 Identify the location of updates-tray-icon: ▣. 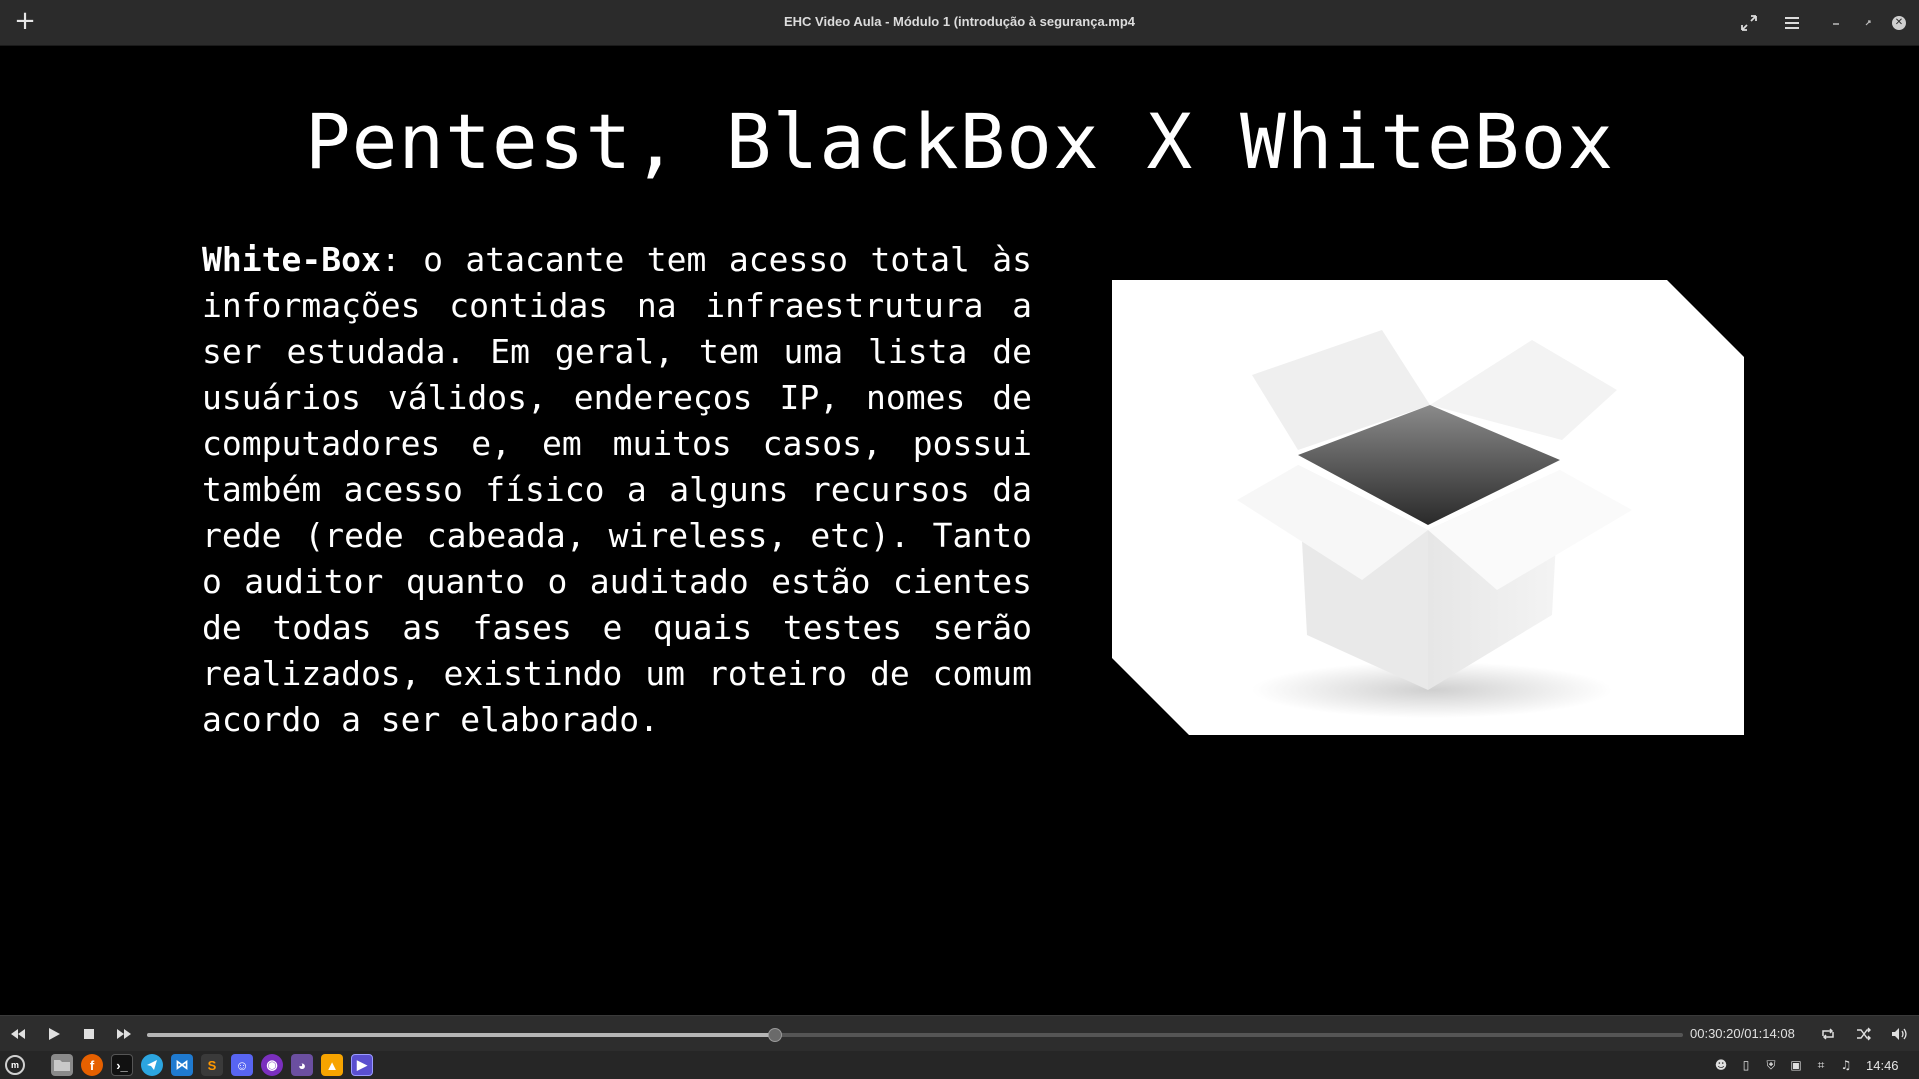
(1796, 1065).